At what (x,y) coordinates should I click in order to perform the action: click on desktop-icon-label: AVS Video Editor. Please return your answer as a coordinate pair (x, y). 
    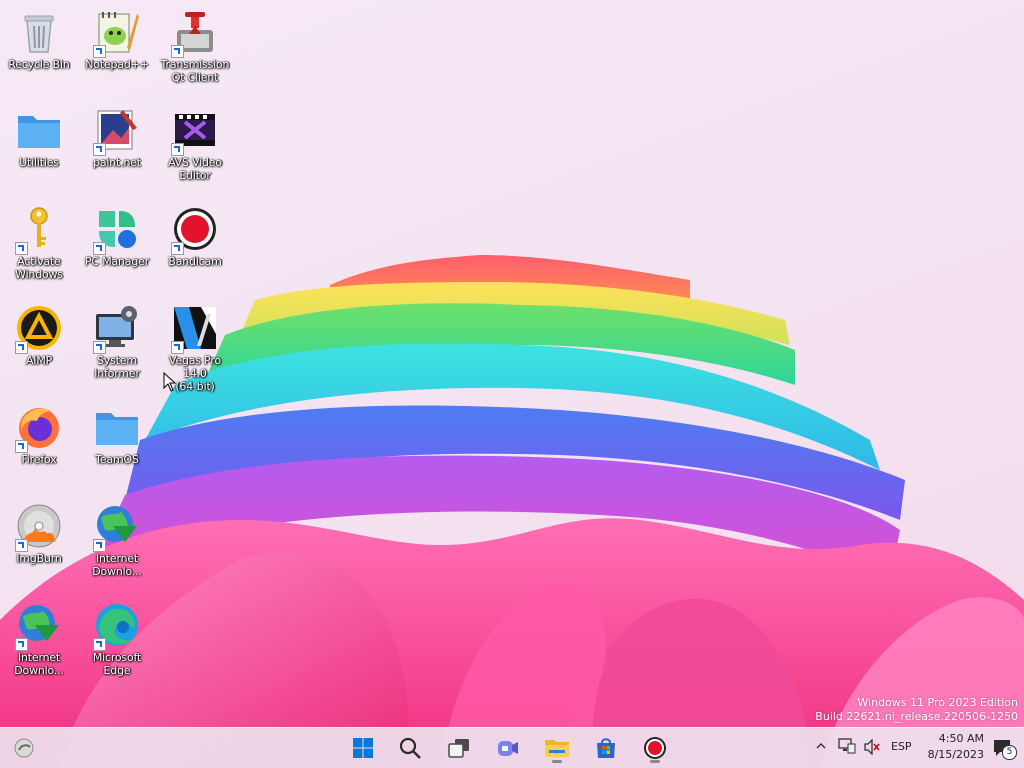
    Looking at the image, I should click on (195, 169).